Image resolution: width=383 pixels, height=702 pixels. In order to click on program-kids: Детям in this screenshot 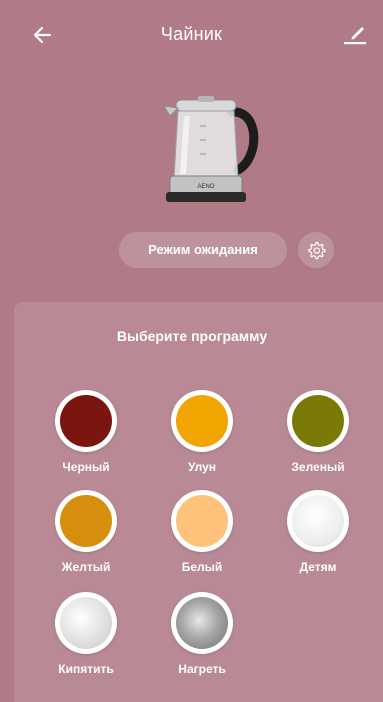, I will do `click(318, 535)`.